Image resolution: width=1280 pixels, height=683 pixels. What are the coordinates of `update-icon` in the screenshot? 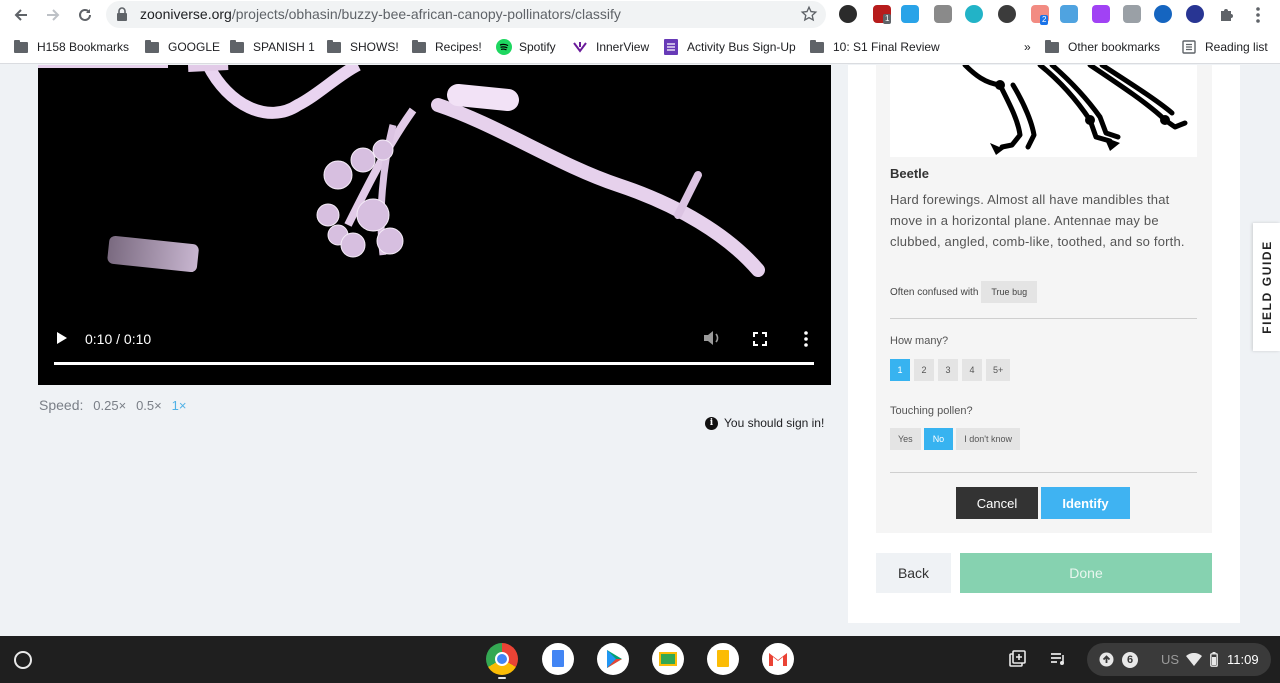 It's located at (1106, 659).